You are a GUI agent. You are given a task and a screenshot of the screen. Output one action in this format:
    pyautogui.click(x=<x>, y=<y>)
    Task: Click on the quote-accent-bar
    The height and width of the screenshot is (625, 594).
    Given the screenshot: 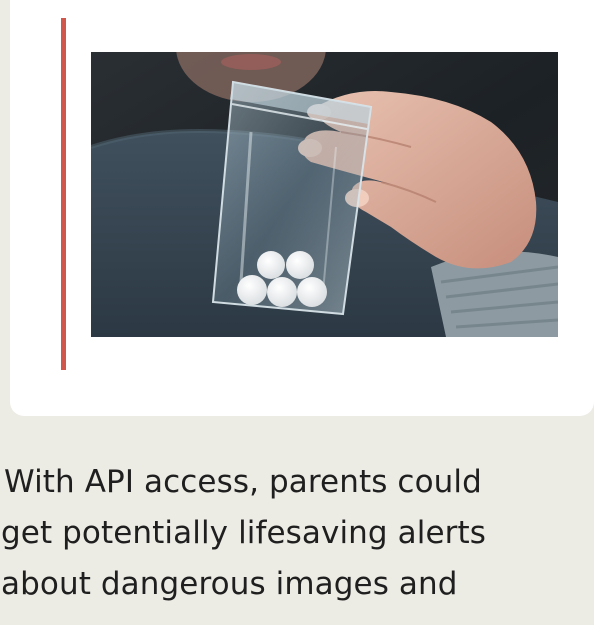 What is the action you would take?
    pyautogui.click(x=63, y=194)
    